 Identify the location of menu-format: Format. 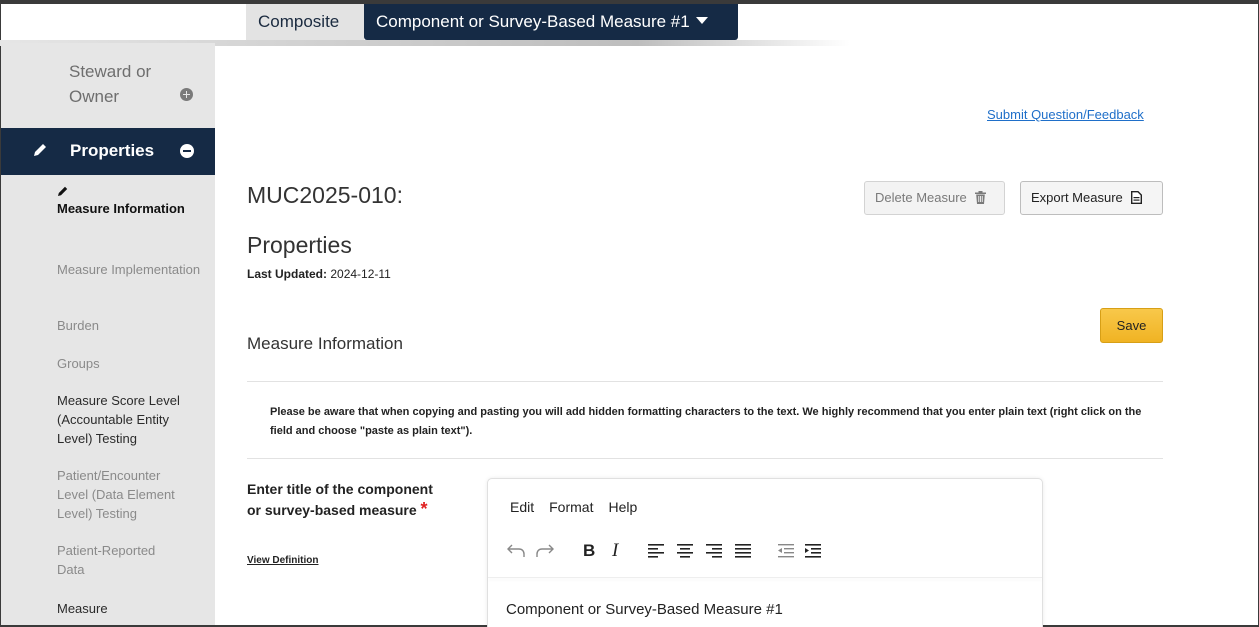
(571, 507).